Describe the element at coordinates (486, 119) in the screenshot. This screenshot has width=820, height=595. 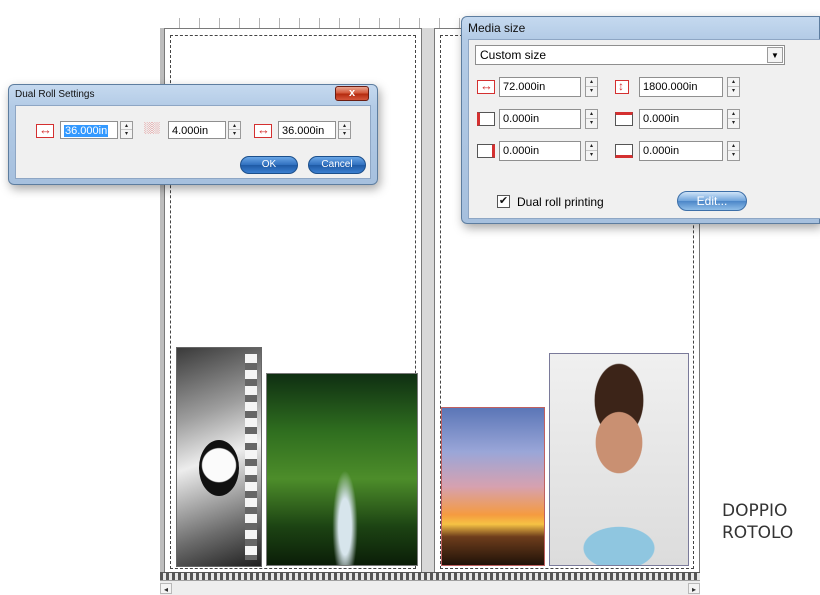
I see `margin-left-icon` at that location.